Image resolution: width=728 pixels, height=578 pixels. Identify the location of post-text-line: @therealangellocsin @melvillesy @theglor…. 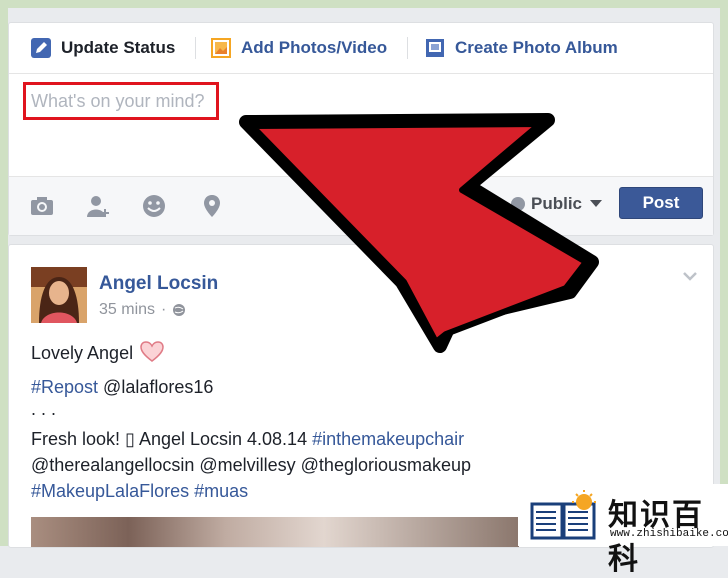
(251, 465).